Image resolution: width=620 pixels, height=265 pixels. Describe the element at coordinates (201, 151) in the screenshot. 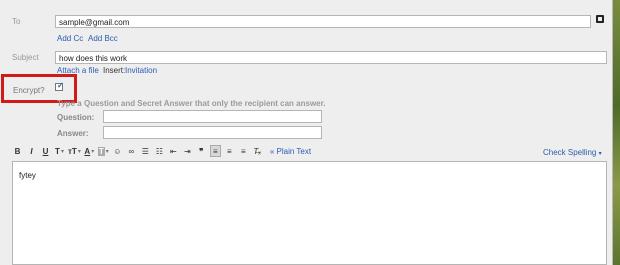

I see `quote-icon: ❞` at that location.